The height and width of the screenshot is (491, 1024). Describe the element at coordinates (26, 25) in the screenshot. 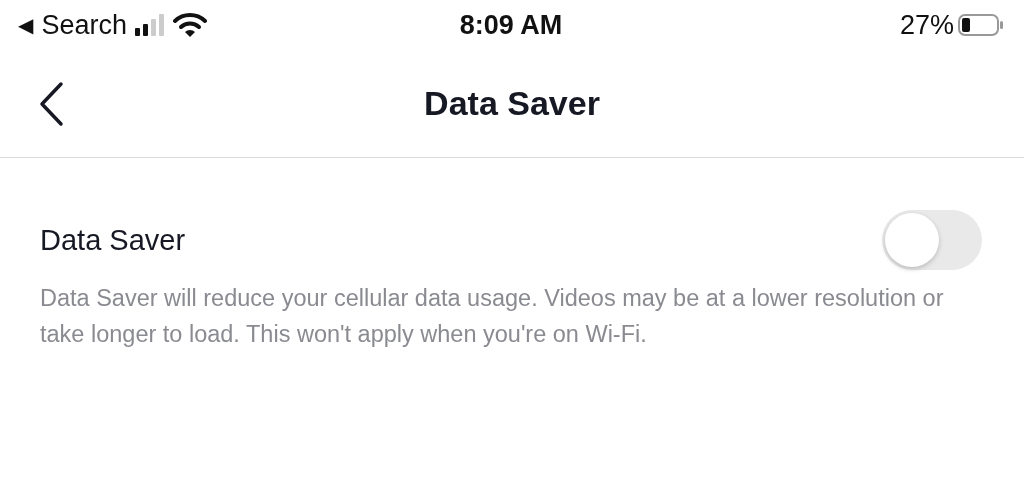

I see `back-arrow-icon: ◀` at that location.